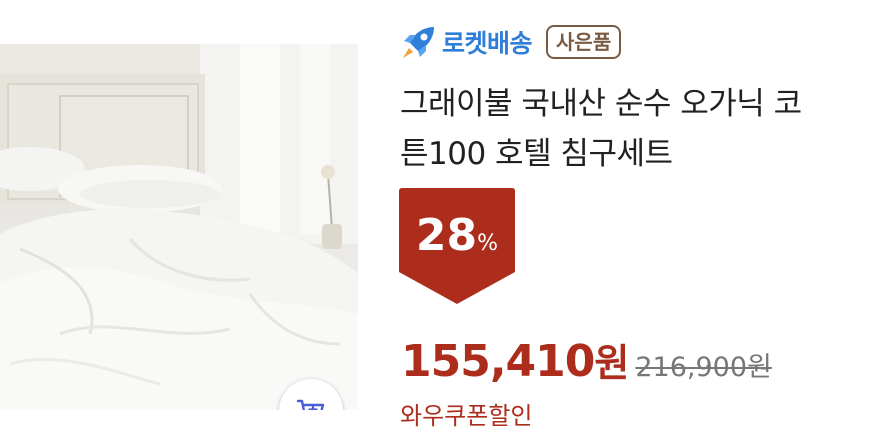 The image size is (896, 442). I want to click on discount-badge: 28%, so click(457, 246).